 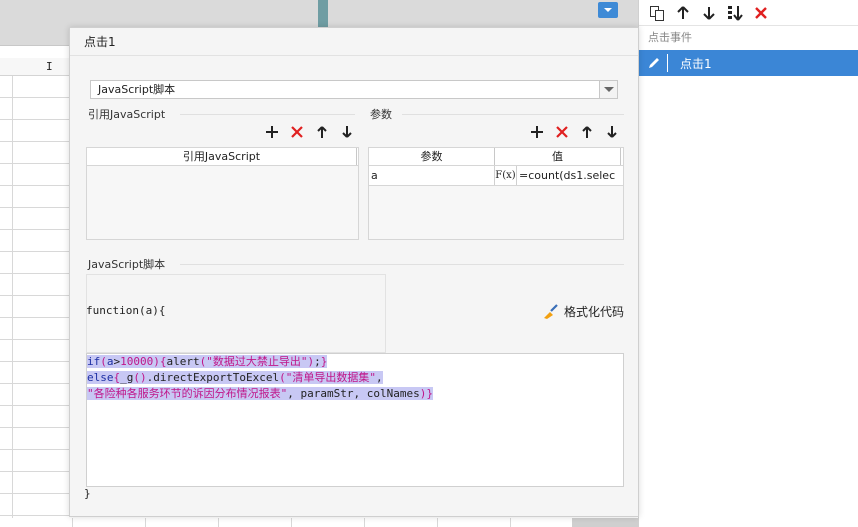 What do you see at coordinates (608, 89) in the screenshot?
I see `chevron-down-icon` at bounding box center [608, 89].